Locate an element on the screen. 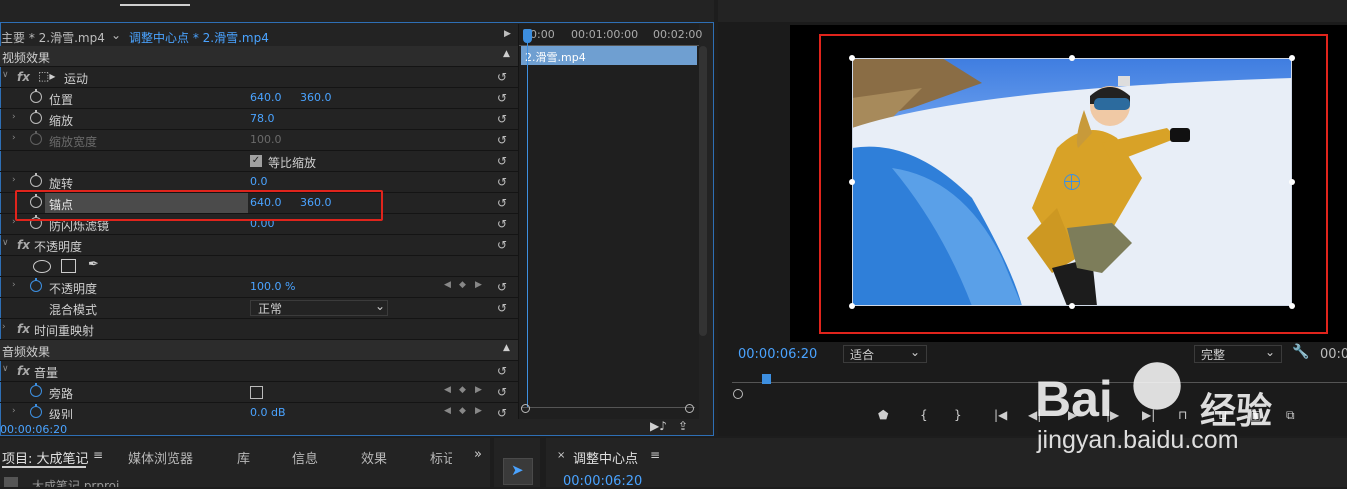 Image resolution: width=1347 pixels, height=489 pixels. sequence-clip-label: 调整中心点 * 2.滑雪.mp4 is located at coordinates (199, 37).